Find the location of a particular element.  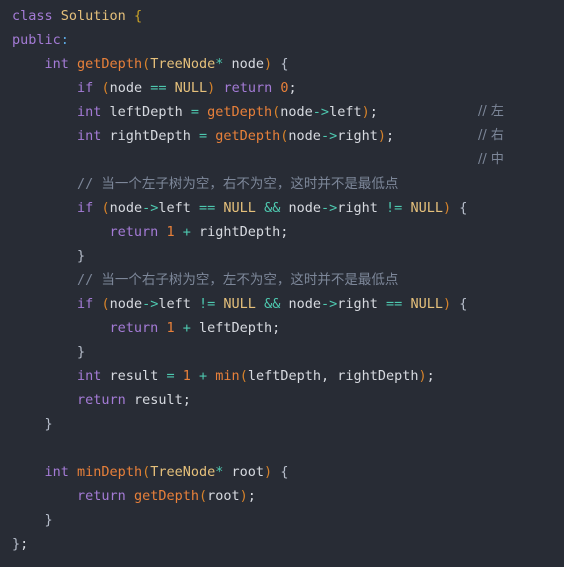

code-token-kw: public is located at coordinates (36, 40).